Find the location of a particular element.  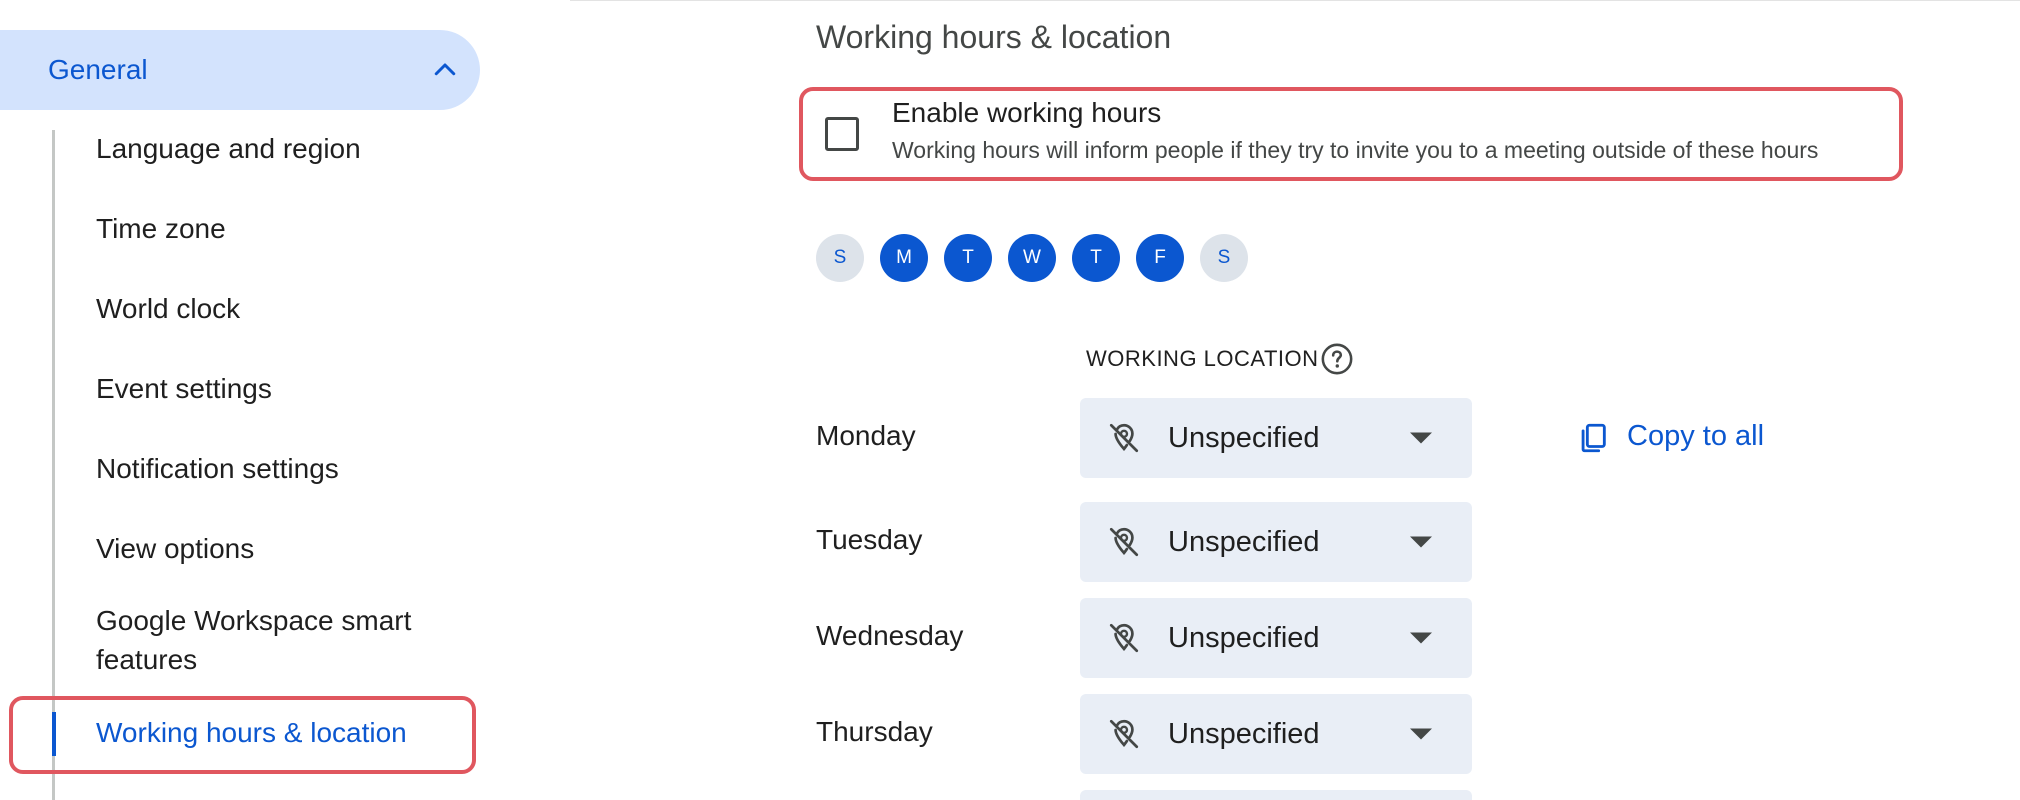

location-dropdown-tuesday: Unspecified is located at coordinates (1276, 542).